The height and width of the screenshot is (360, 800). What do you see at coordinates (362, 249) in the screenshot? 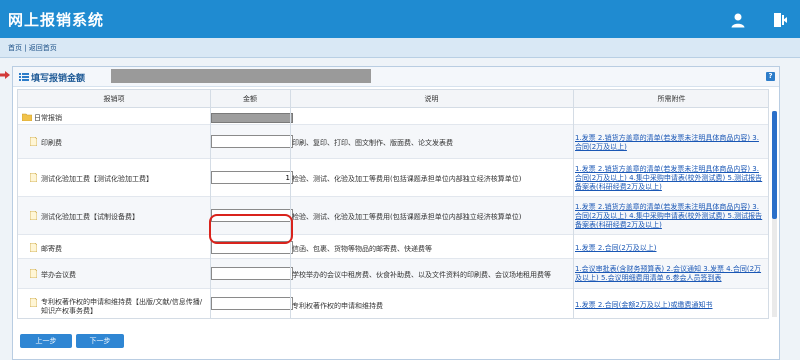
I see `expense-description: 信函、包裹、货物等物品的邮寄费、快递费等` at bounding box center [362, 249].